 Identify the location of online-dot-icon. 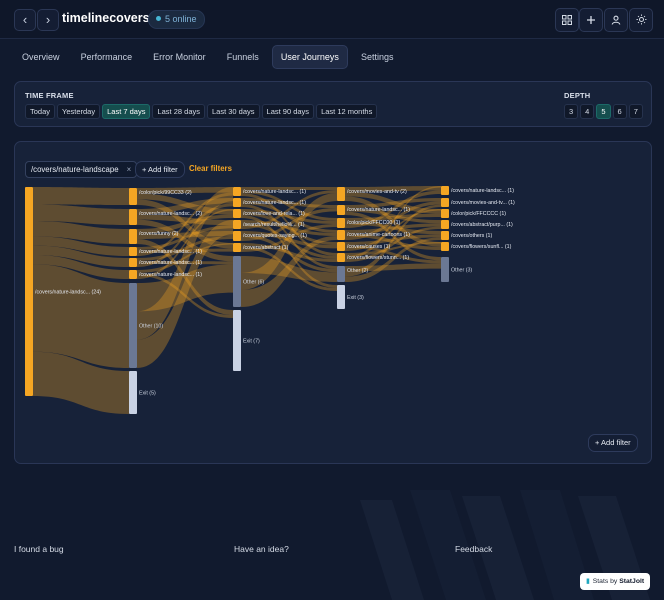
(158, 18).